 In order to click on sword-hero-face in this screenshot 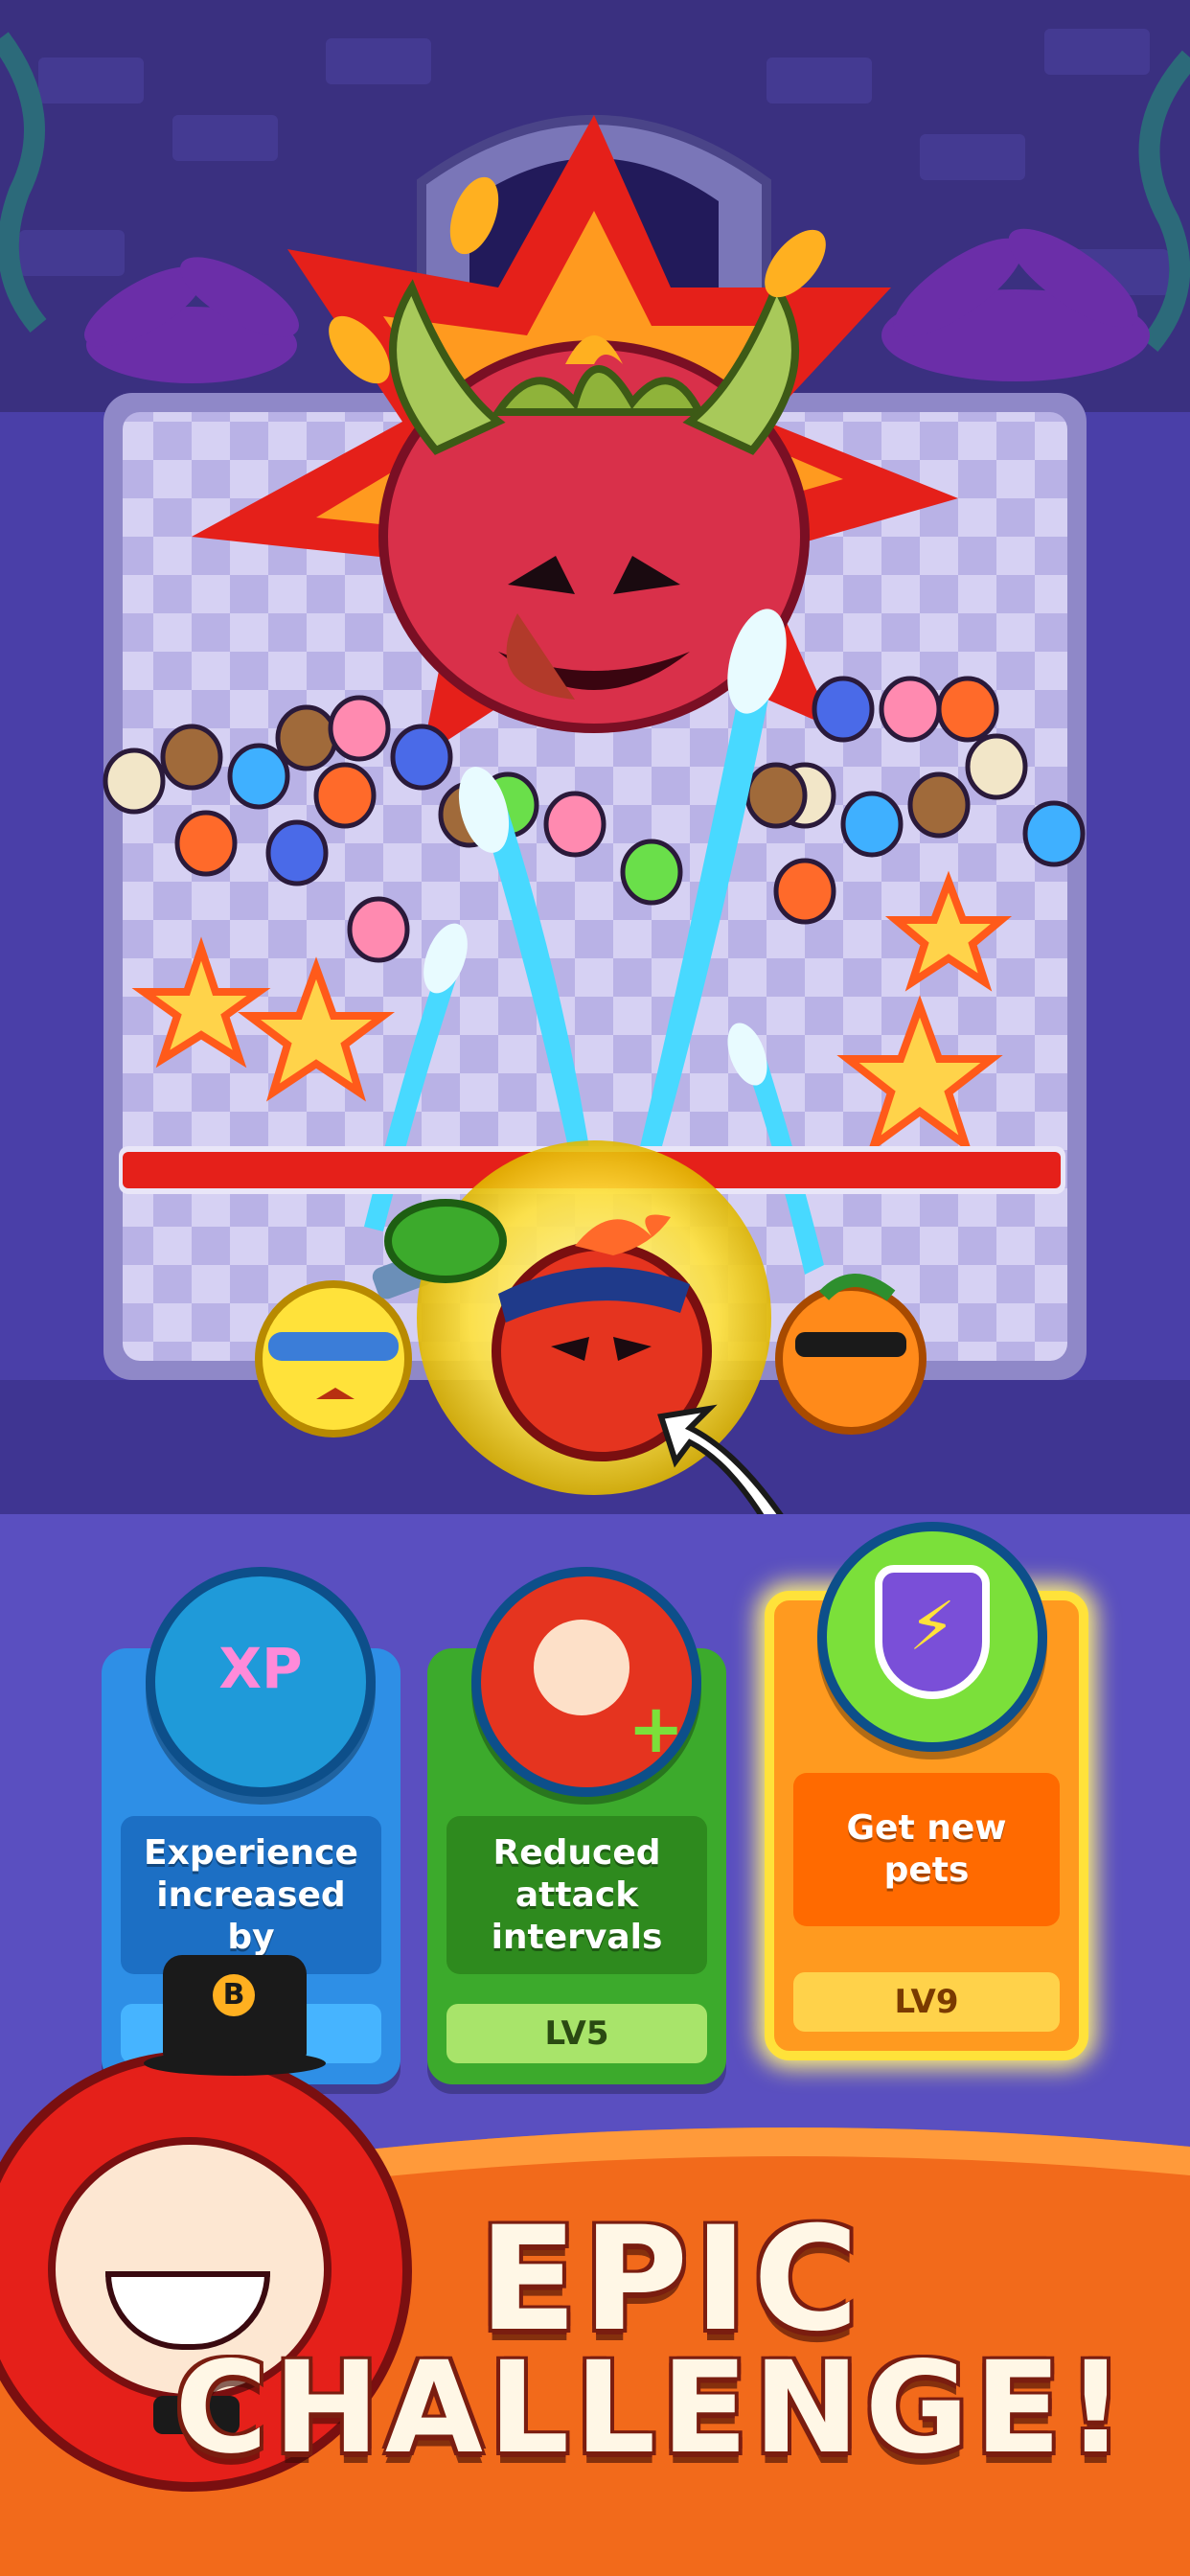, I will do `click(581, 1667)`.